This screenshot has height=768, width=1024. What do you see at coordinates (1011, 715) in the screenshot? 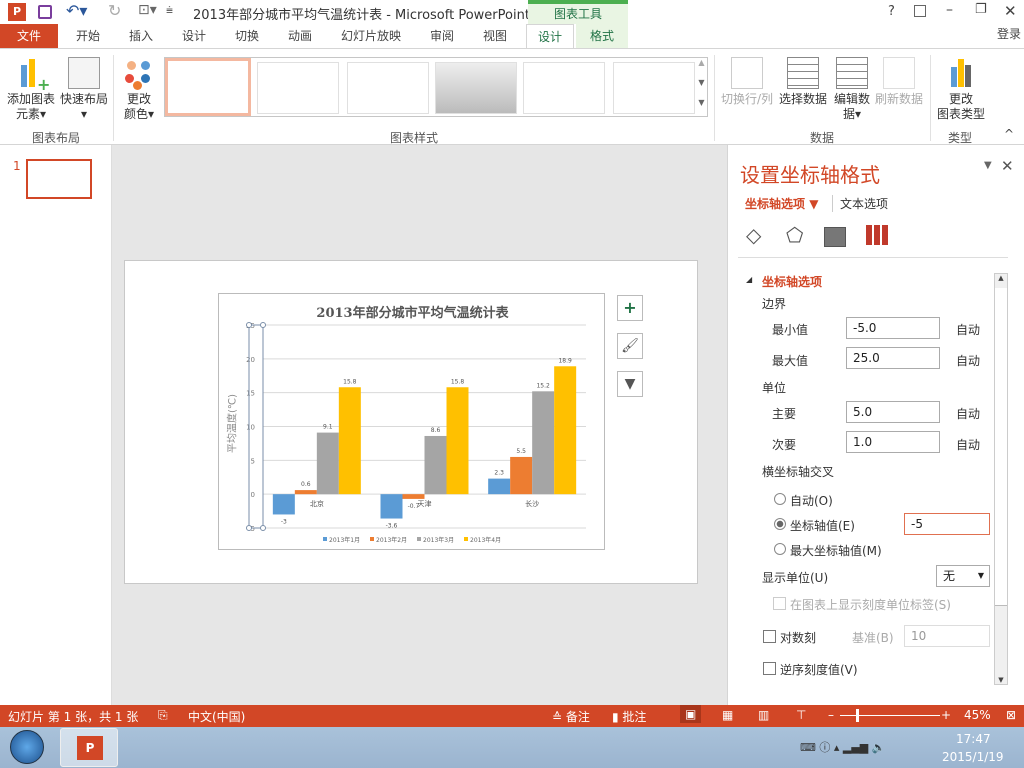
I see `fit-to-window-icon: ⊠` at bounding box center [1011, 715].